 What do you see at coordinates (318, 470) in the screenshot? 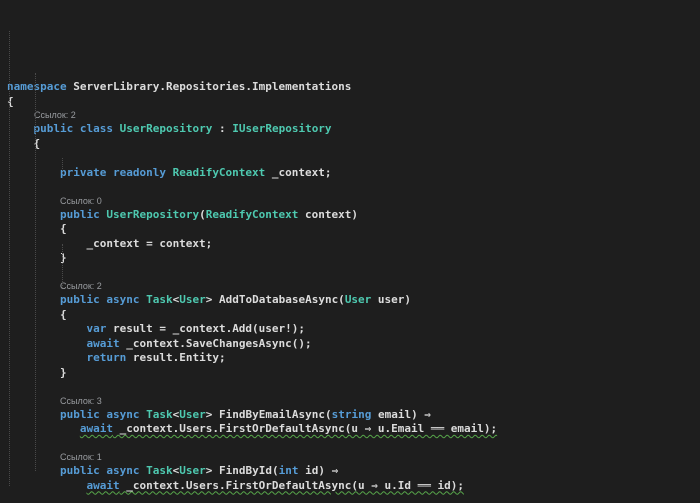
I see `code-token: id) ⇒` at bounding box center [318, 470].